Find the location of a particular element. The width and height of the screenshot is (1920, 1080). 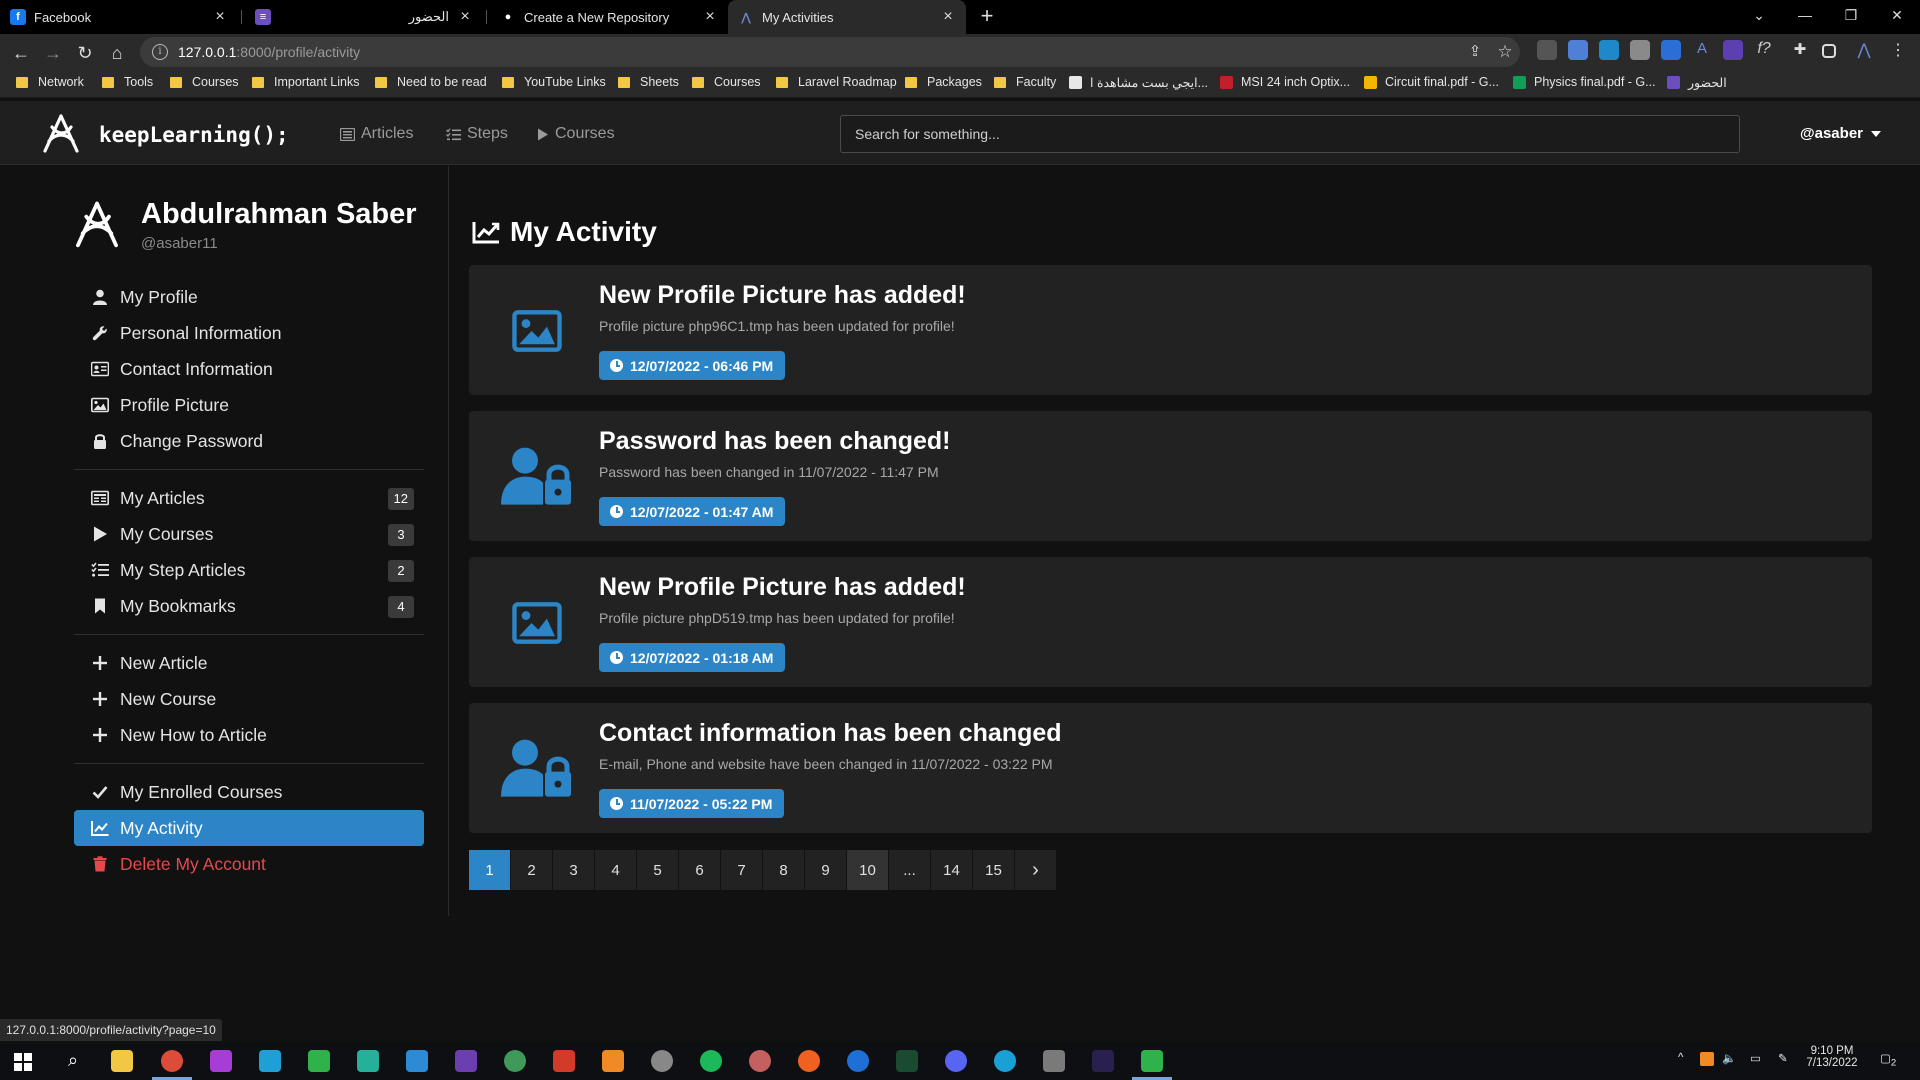

new-tab-button: + is located at coordinates (987, 16).